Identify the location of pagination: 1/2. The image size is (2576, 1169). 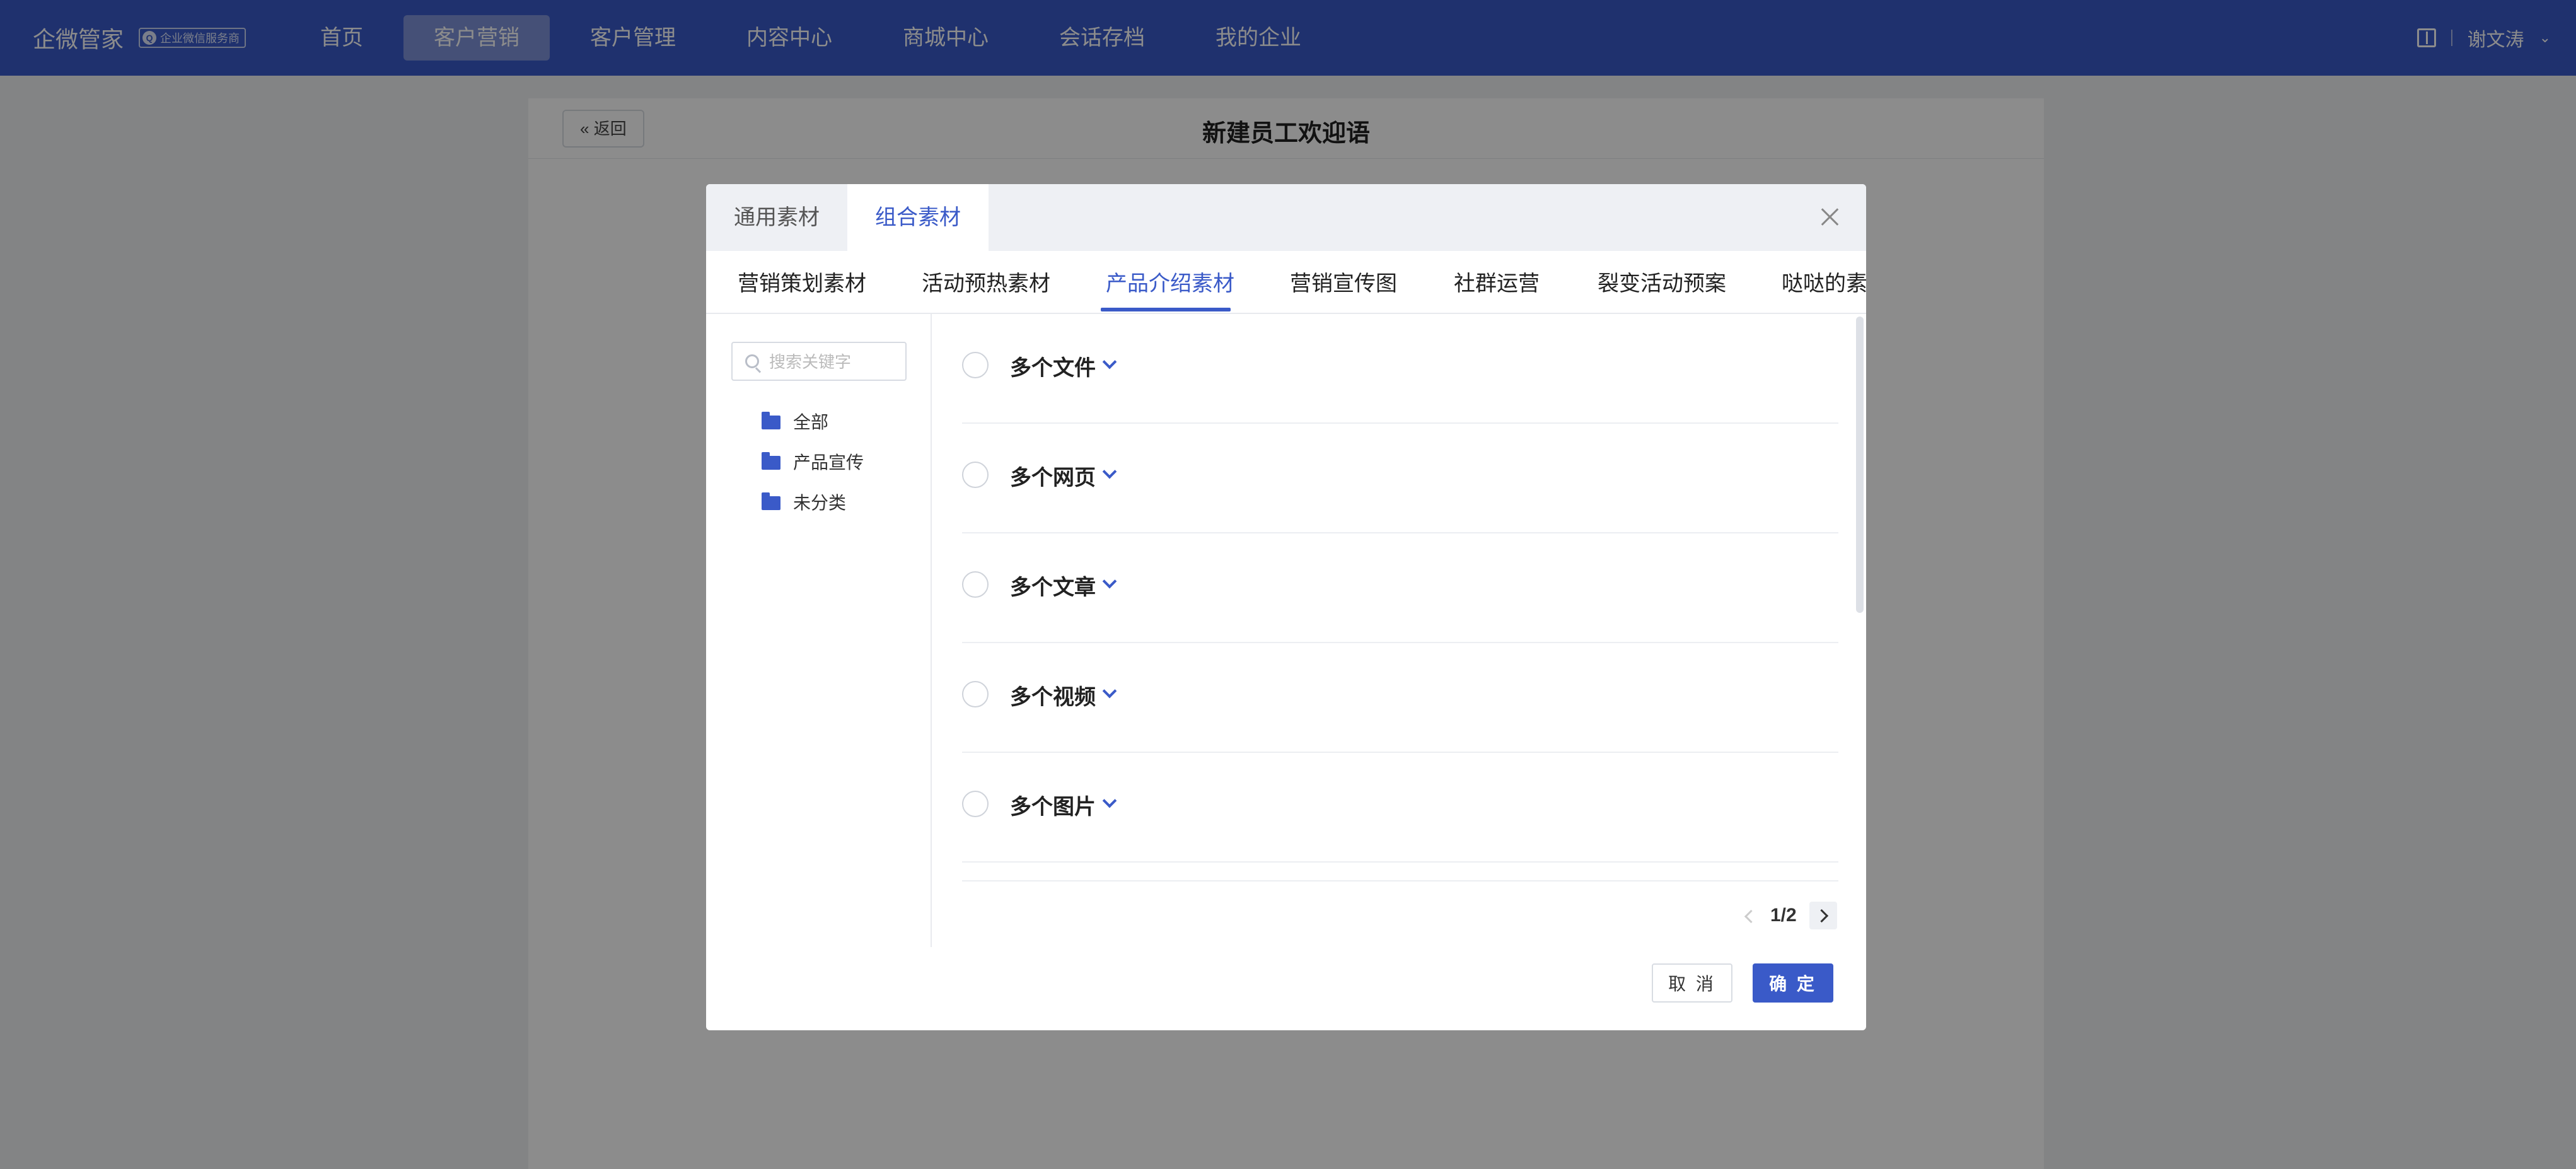
(1789, 916).